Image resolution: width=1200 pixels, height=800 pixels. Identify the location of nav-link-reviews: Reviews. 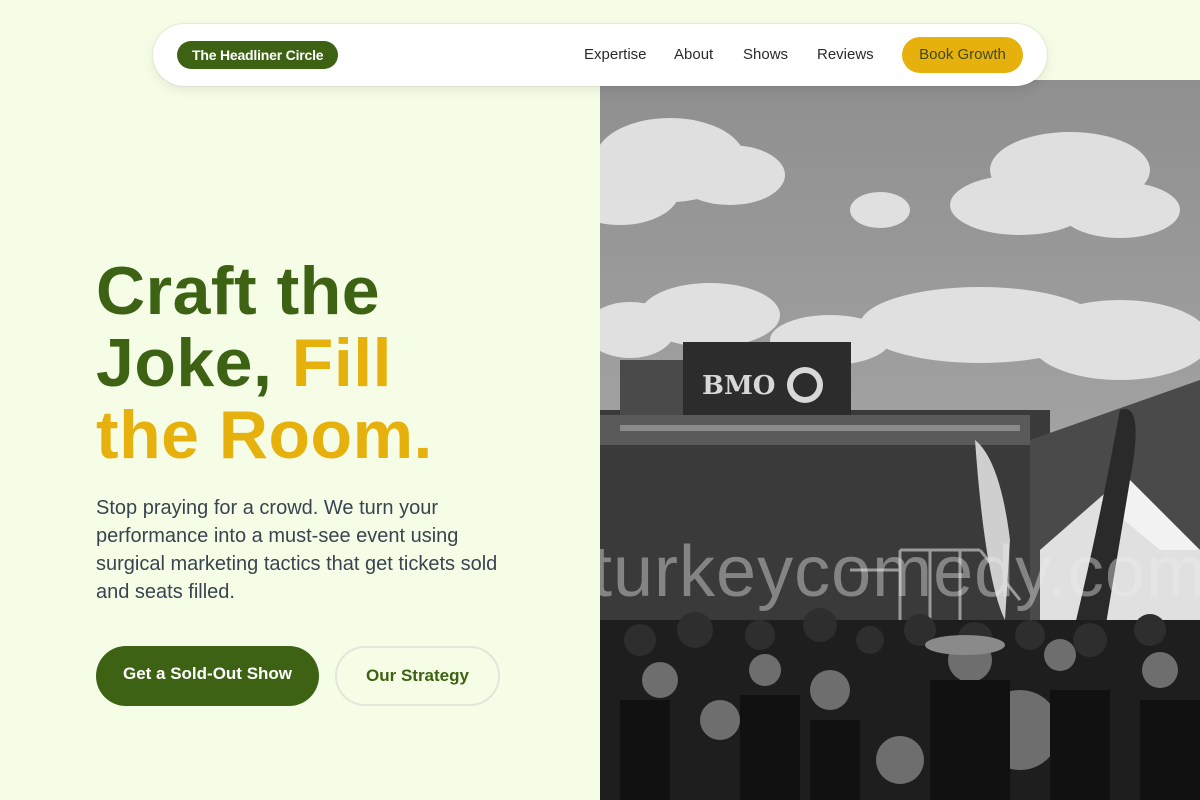
(845, 55).